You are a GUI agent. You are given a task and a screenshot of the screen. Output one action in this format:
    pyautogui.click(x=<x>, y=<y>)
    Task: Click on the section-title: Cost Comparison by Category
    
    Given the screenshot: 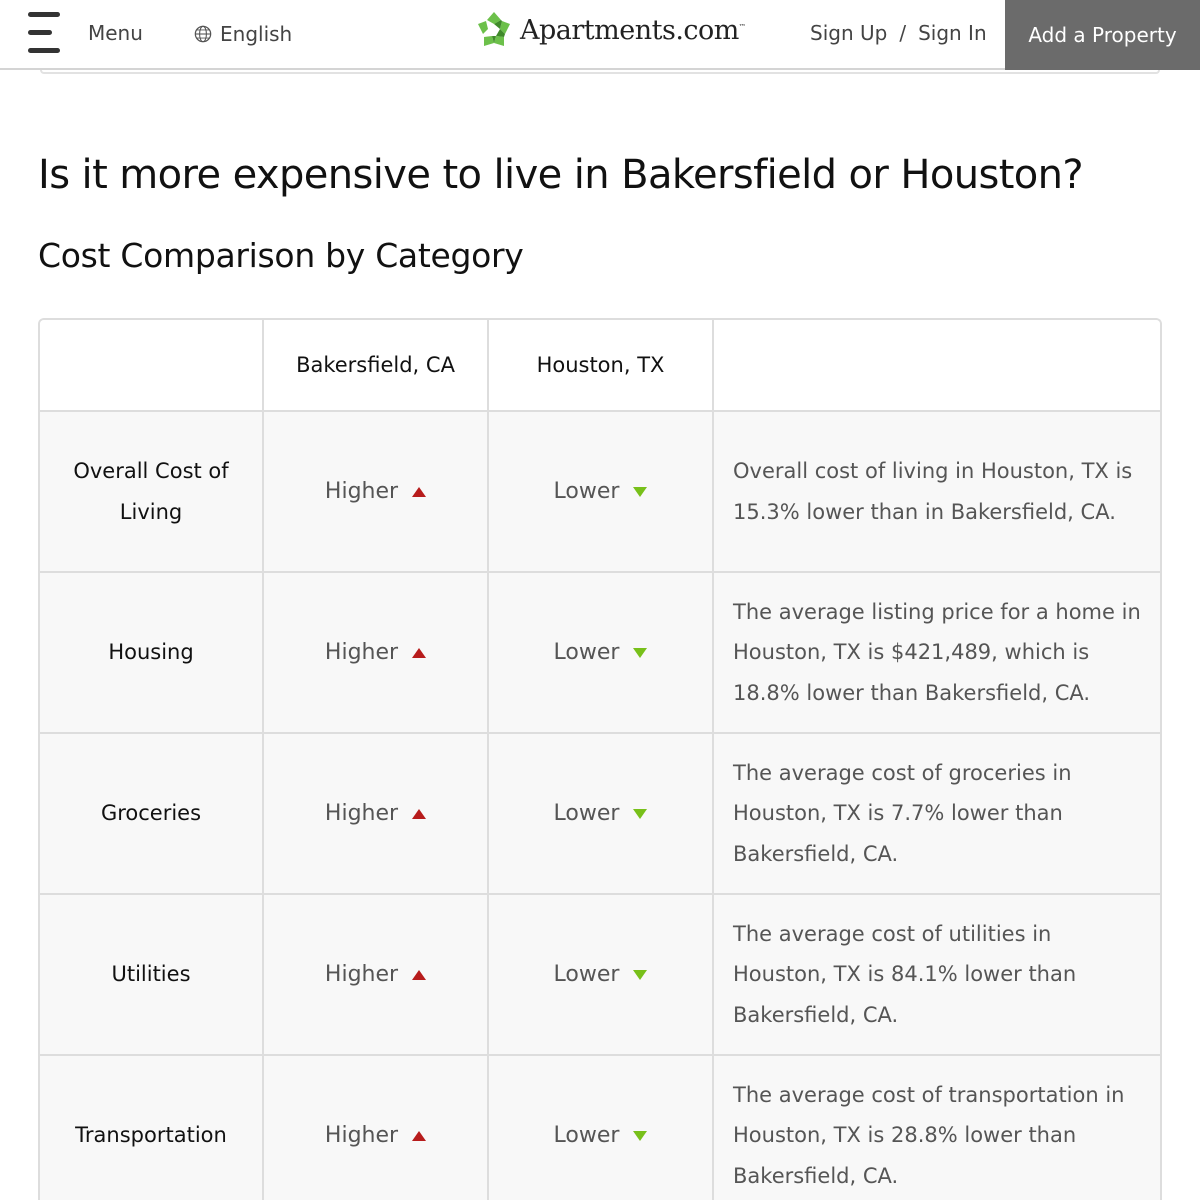 What is the action you would take?
    pyautogui.click(x=281, y=255)
    